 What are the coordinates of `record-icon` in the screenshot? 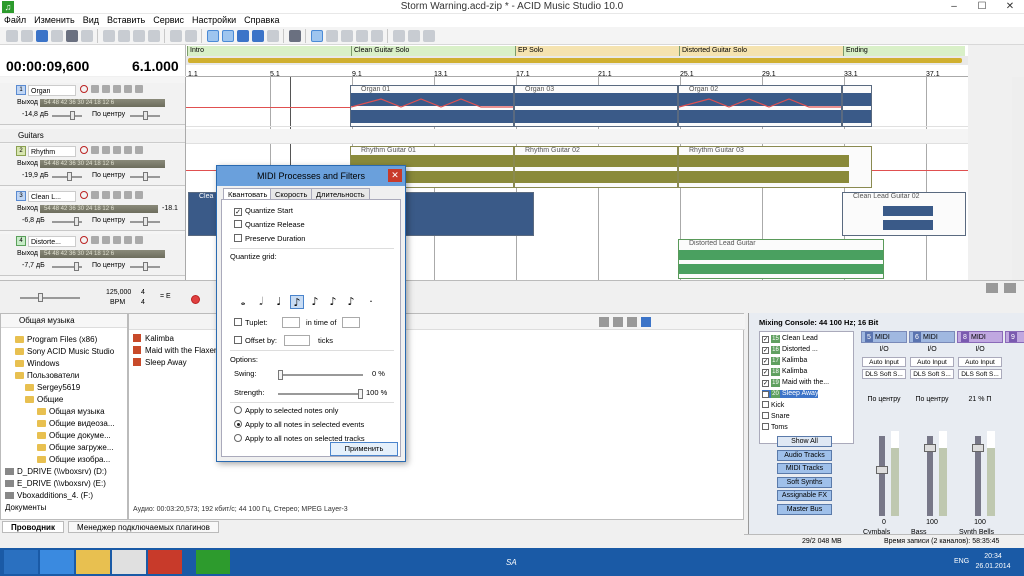 It's located at (195, 299).